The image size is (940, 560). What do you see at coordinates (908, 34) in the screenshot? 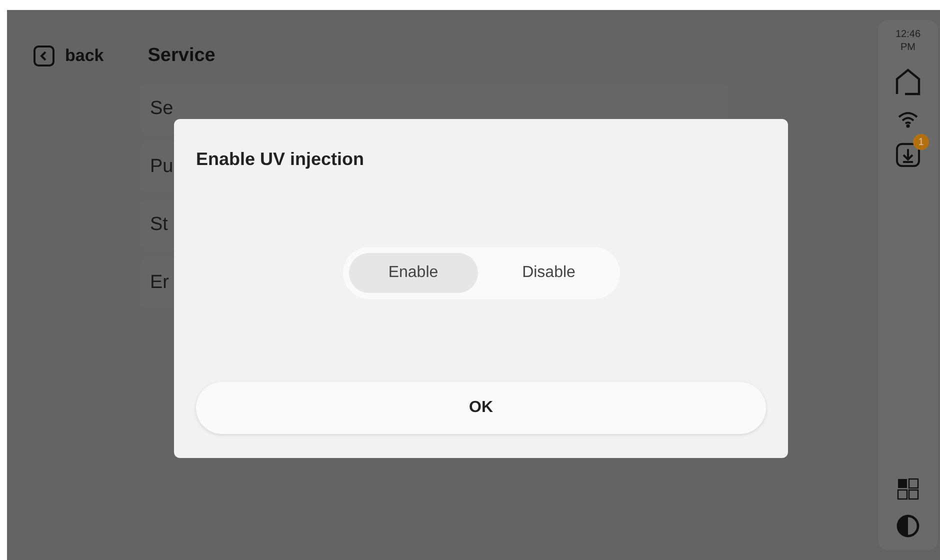
I see `clock-time: 12:46` at bounding box center [908, 34].